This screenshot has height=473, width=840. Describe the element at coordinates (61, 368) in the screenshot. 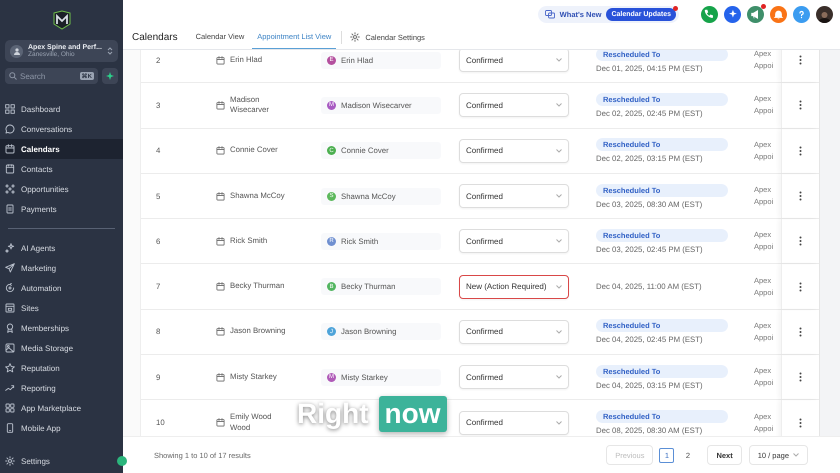

I see `sidebar-item: Reputation` at that location.